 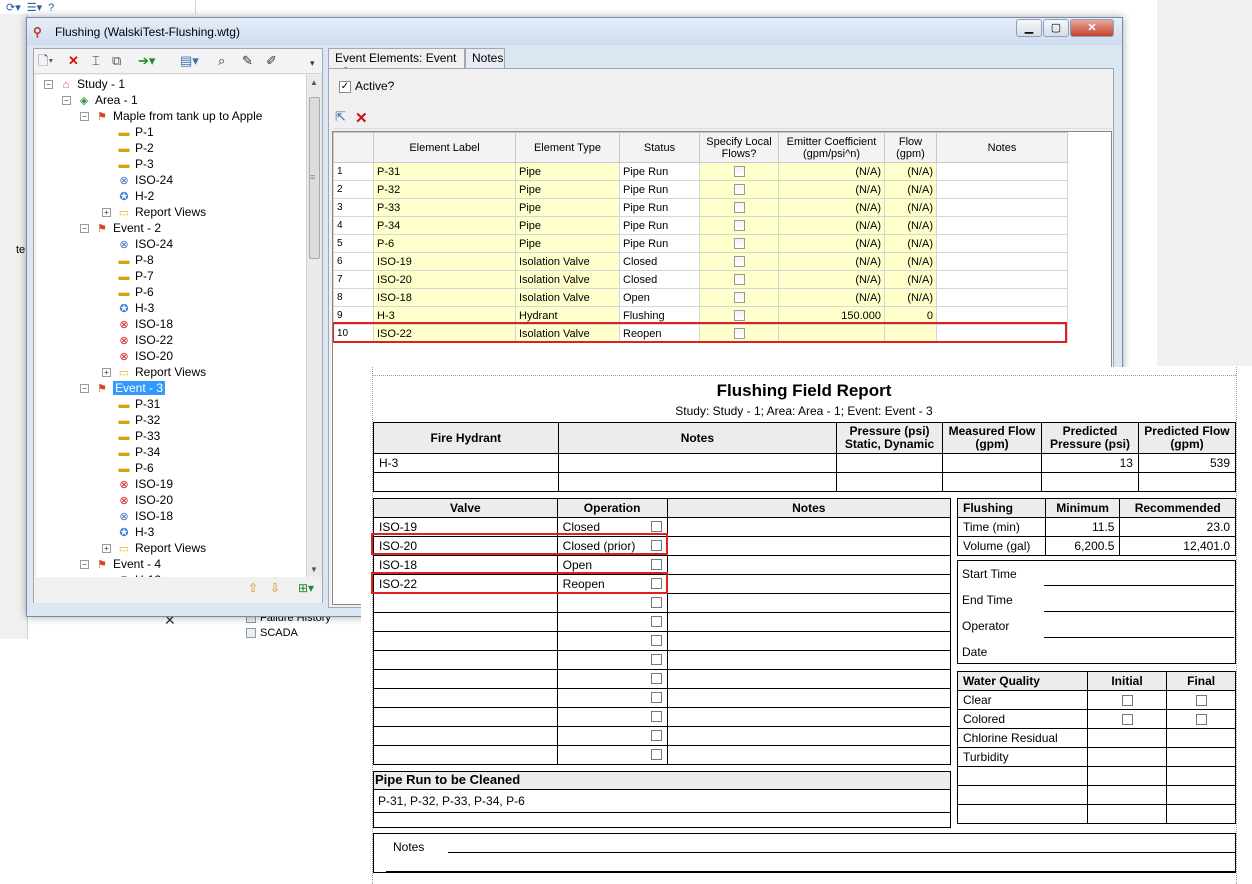 I want to click on refresh-icon: ⟳▾, so click(x=13, y=7).